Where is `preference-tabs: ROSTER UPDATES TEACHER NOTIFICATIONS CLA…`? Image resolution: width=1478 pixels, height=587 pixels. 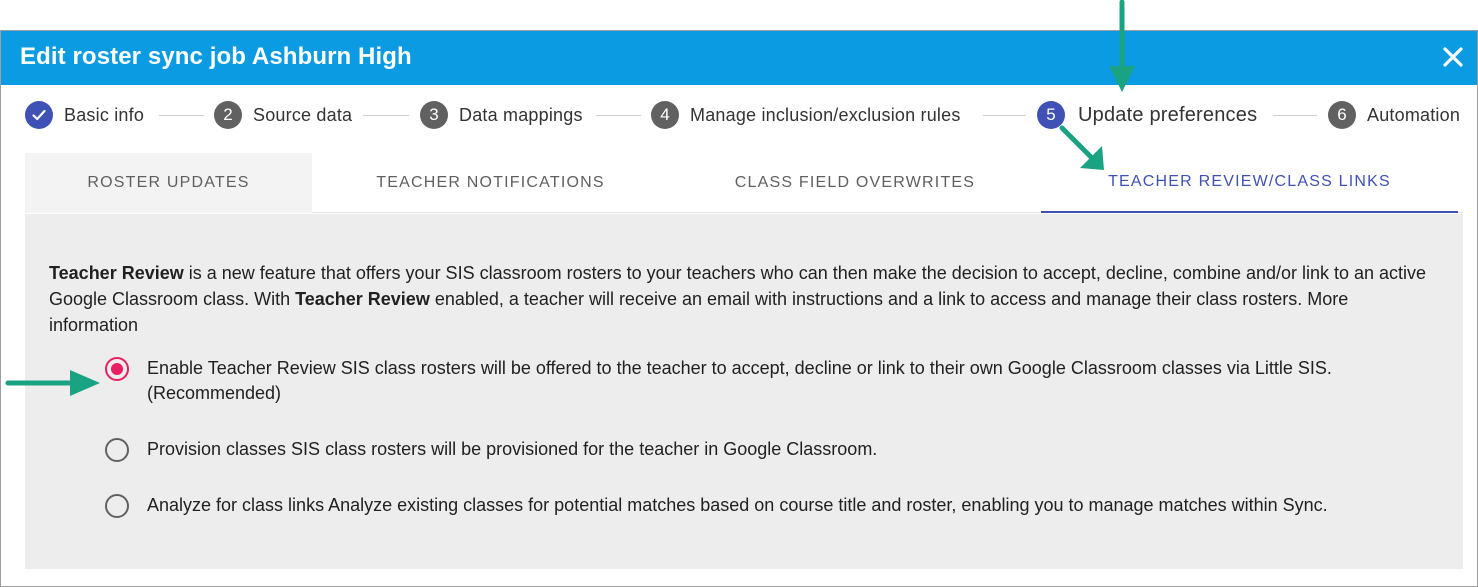 preference-tabs: ROSTER UPDATES TEACHER NOTIFICATIONS CLA… is located at coordinates (744, 183).